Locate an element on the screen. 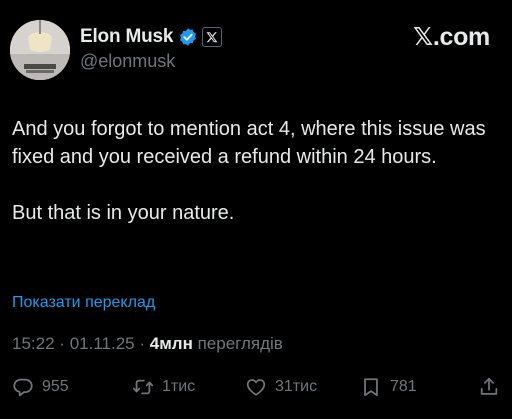 The image size is (512, 419). like-button: 31тис is located at coordinates (281, 387).